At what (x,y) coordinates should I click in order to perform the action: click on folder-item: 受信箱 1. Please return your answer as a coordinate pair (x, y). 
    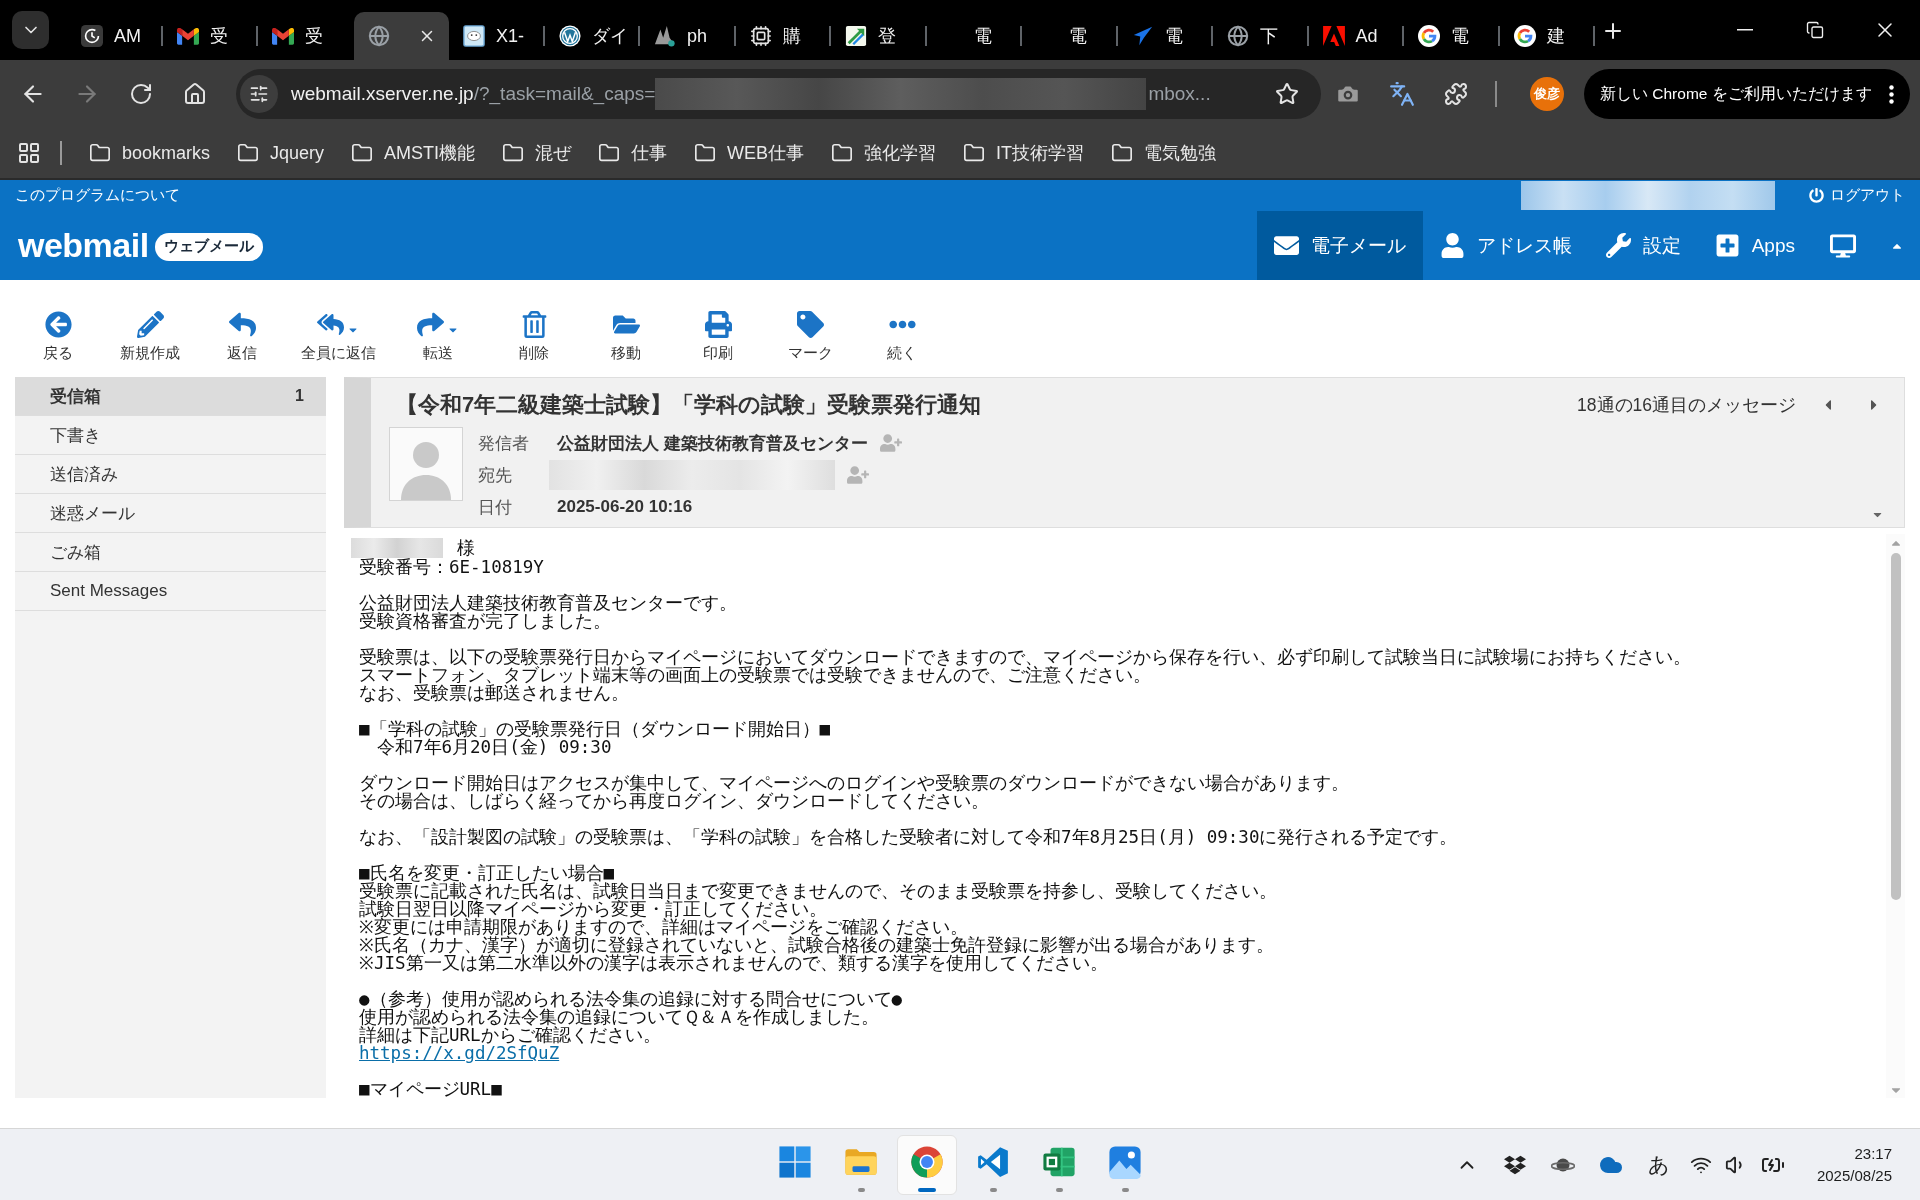
    Looking at the image, I should click on (170, 396).